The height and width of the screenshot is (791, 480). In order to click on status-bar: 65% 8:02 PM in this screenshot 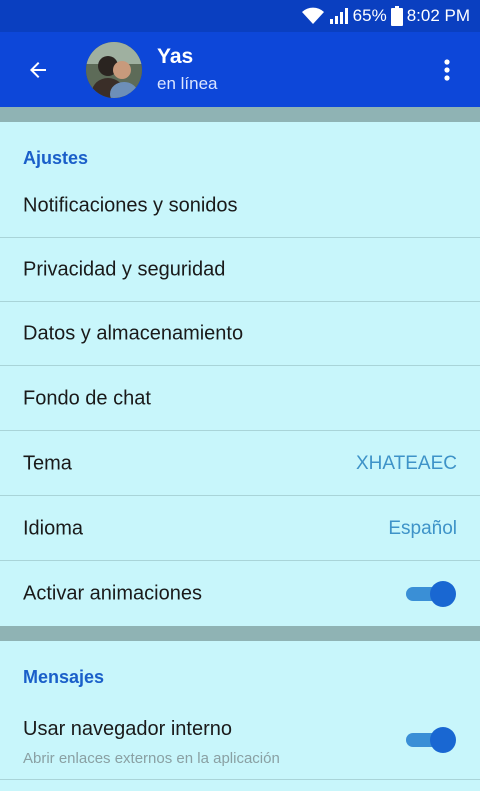, I will do `click(240, 16)`.